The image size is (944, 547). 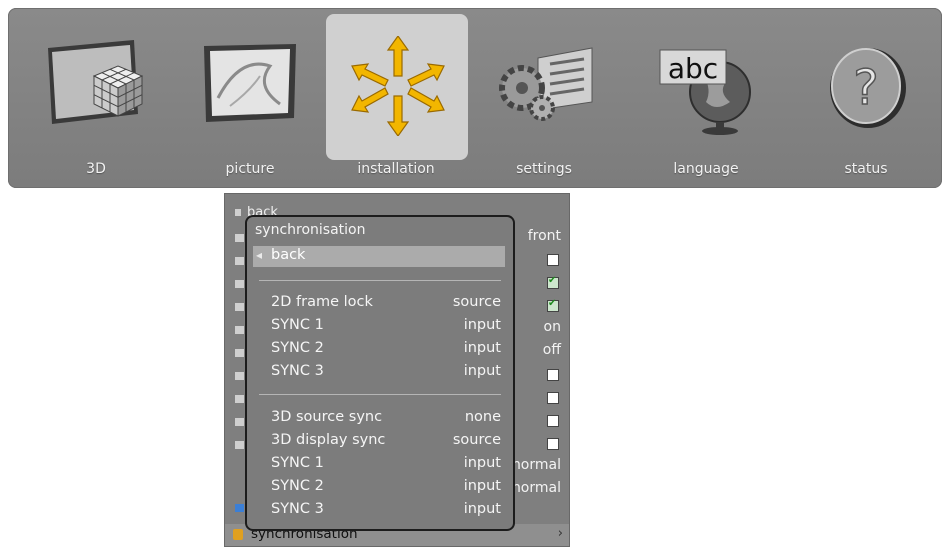 What do you see at coordinates (705, 92) in the screenshot?
I see `abc-globe-icon: abc` at bounding box center [705, 92].